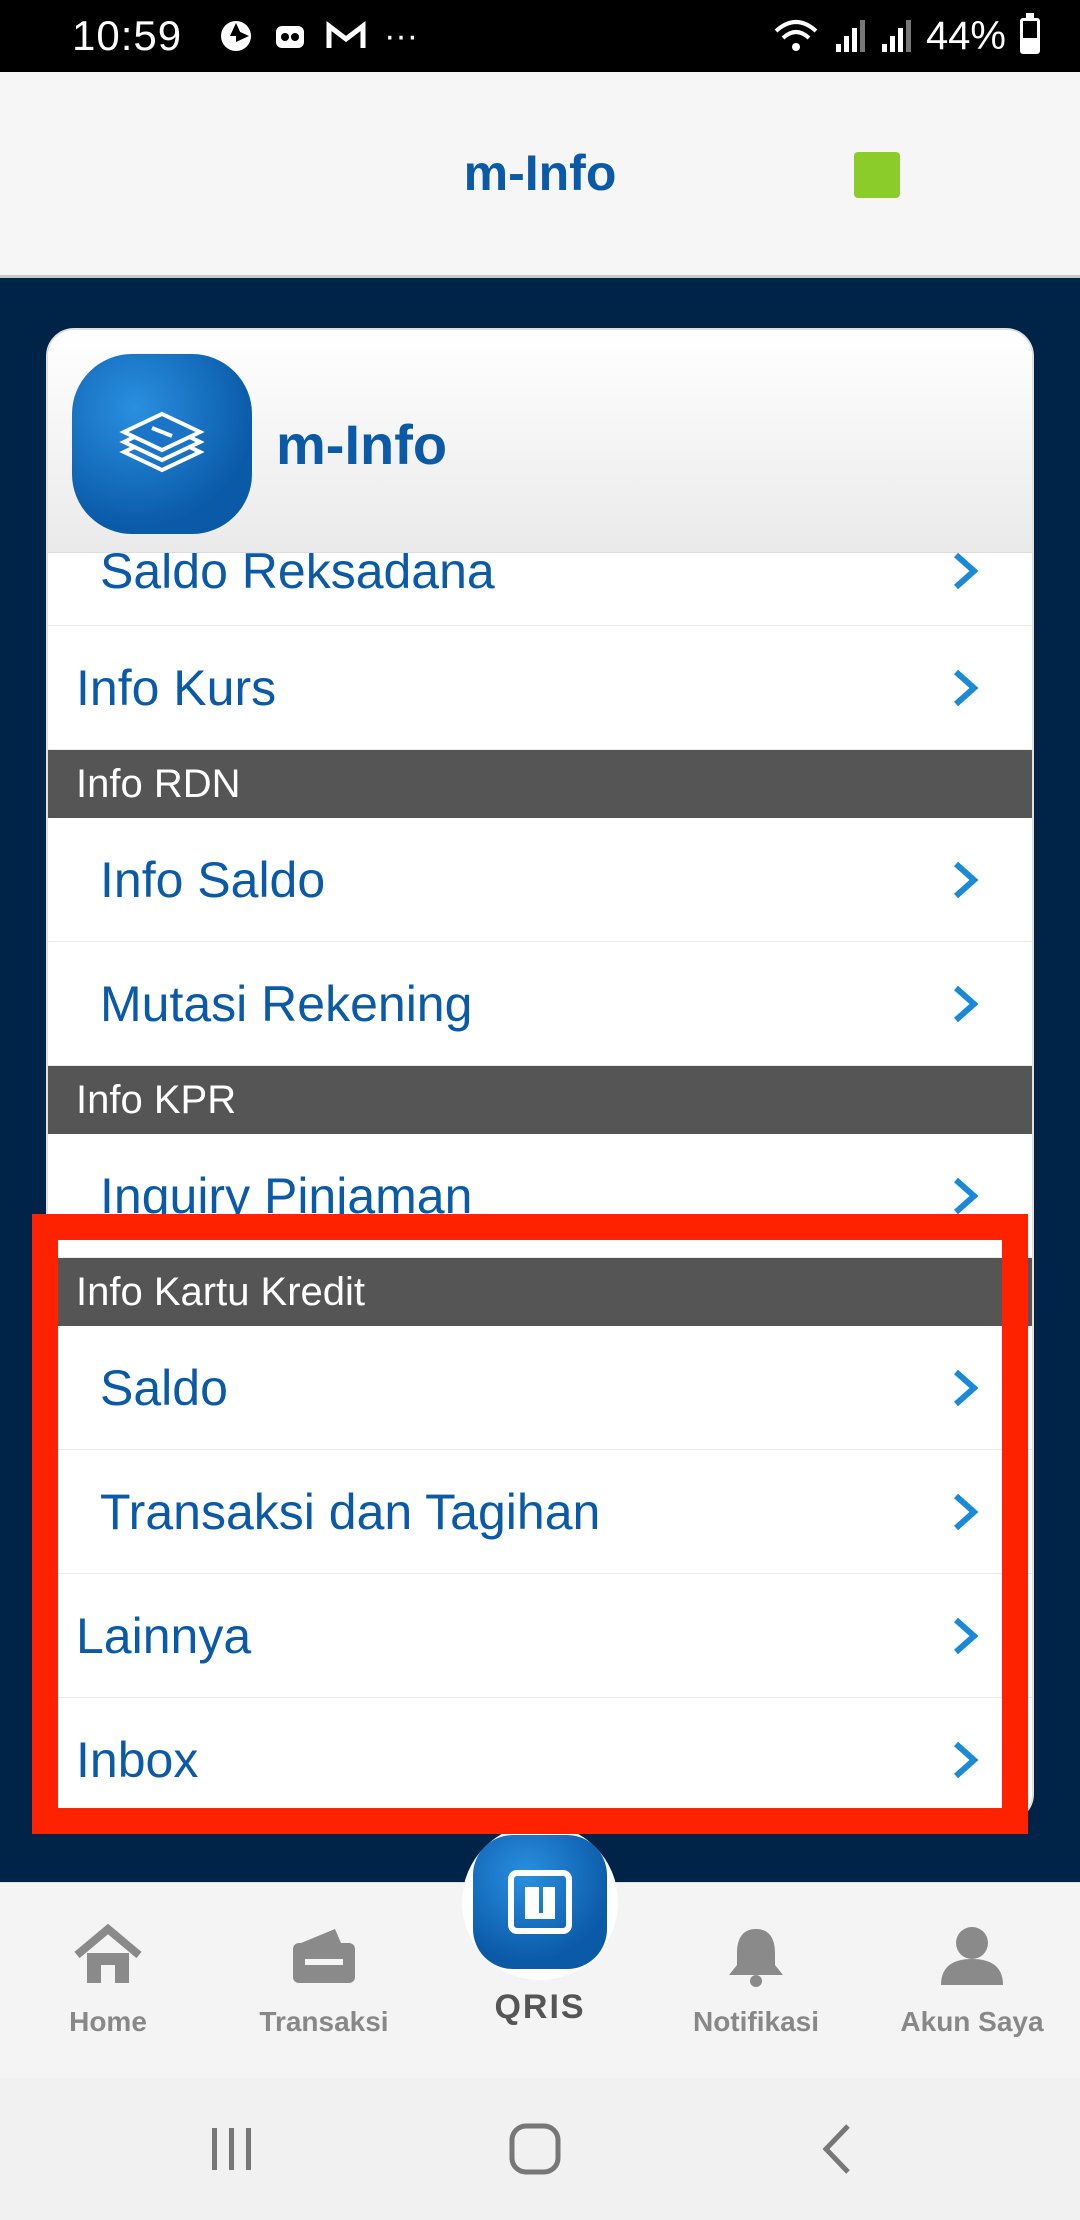  I want to click on system-nav, so click(540, 2149).